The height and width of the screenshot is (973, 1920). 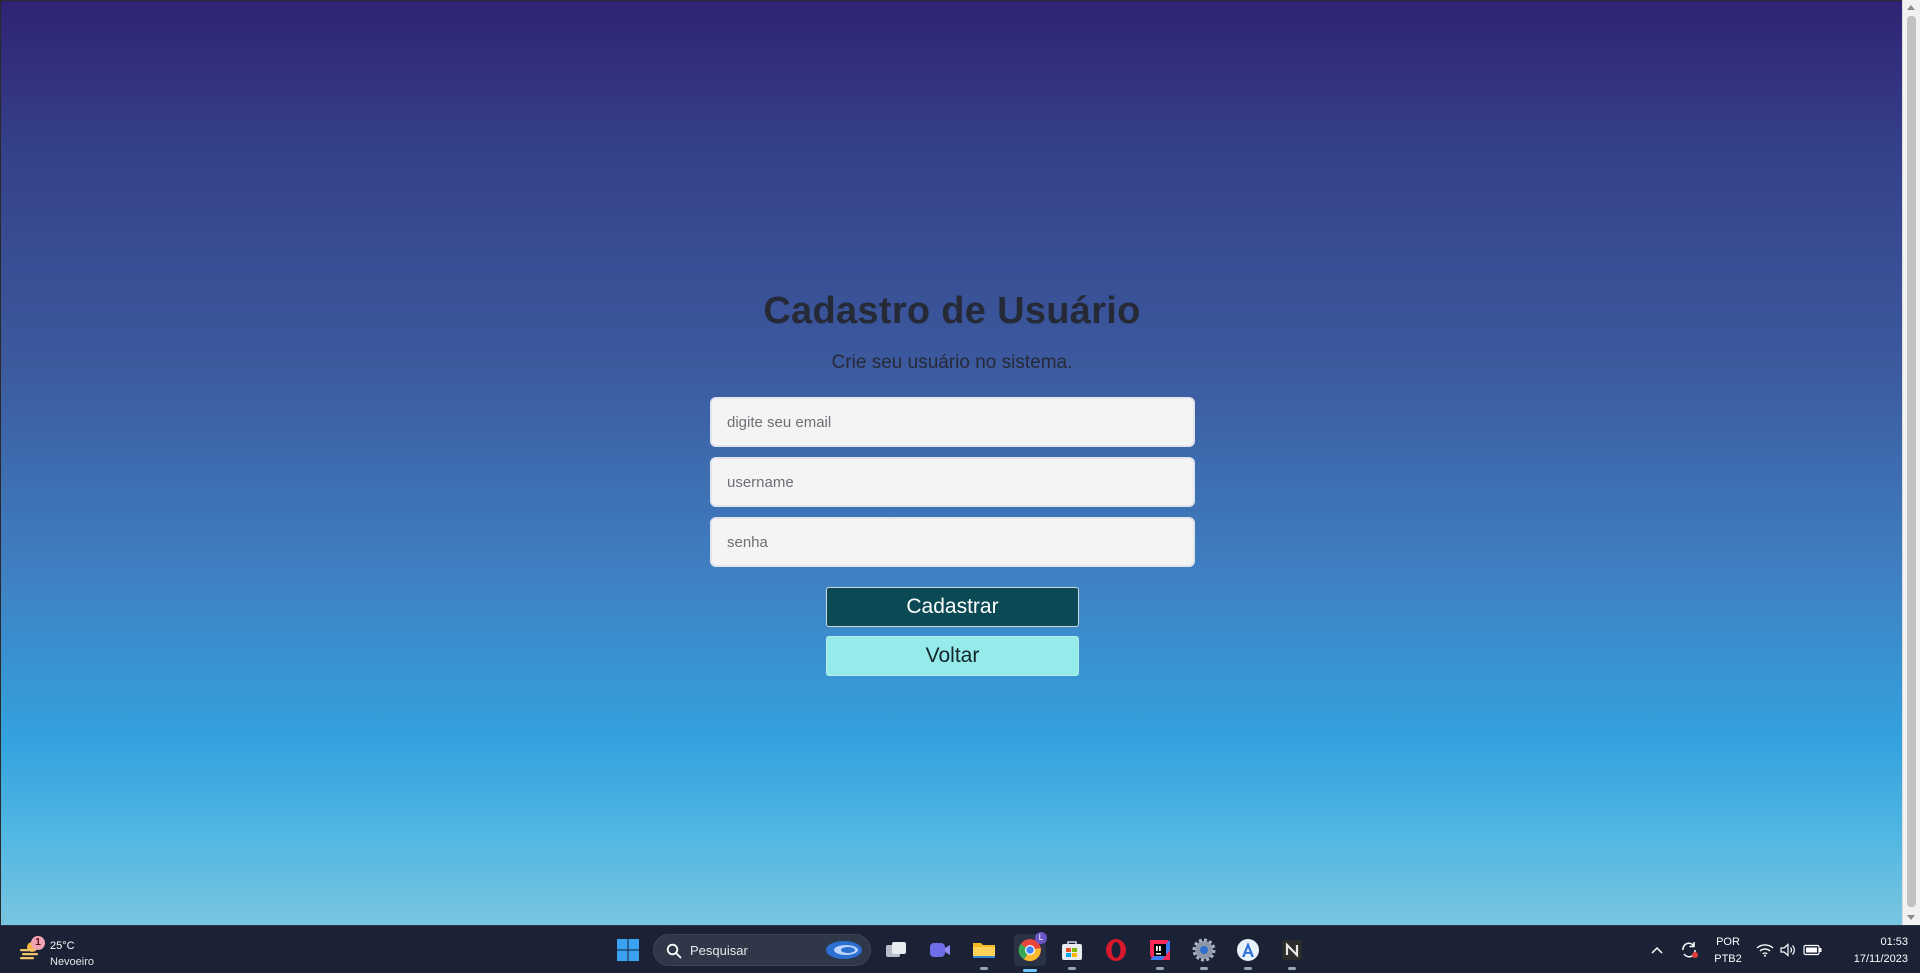 I want to click on chrome-profile-badge: L, so click(x=1041, y=938).